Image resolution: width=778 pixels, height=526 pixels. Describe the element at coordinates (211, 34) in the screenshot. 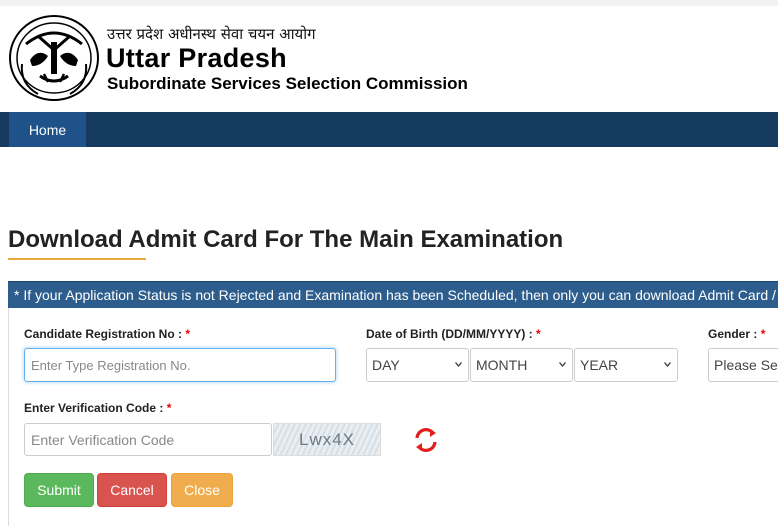

I see `hindi-title: उत्तर प्रदेश अधीनस्थ सेवा चयन आयोग` at that location.